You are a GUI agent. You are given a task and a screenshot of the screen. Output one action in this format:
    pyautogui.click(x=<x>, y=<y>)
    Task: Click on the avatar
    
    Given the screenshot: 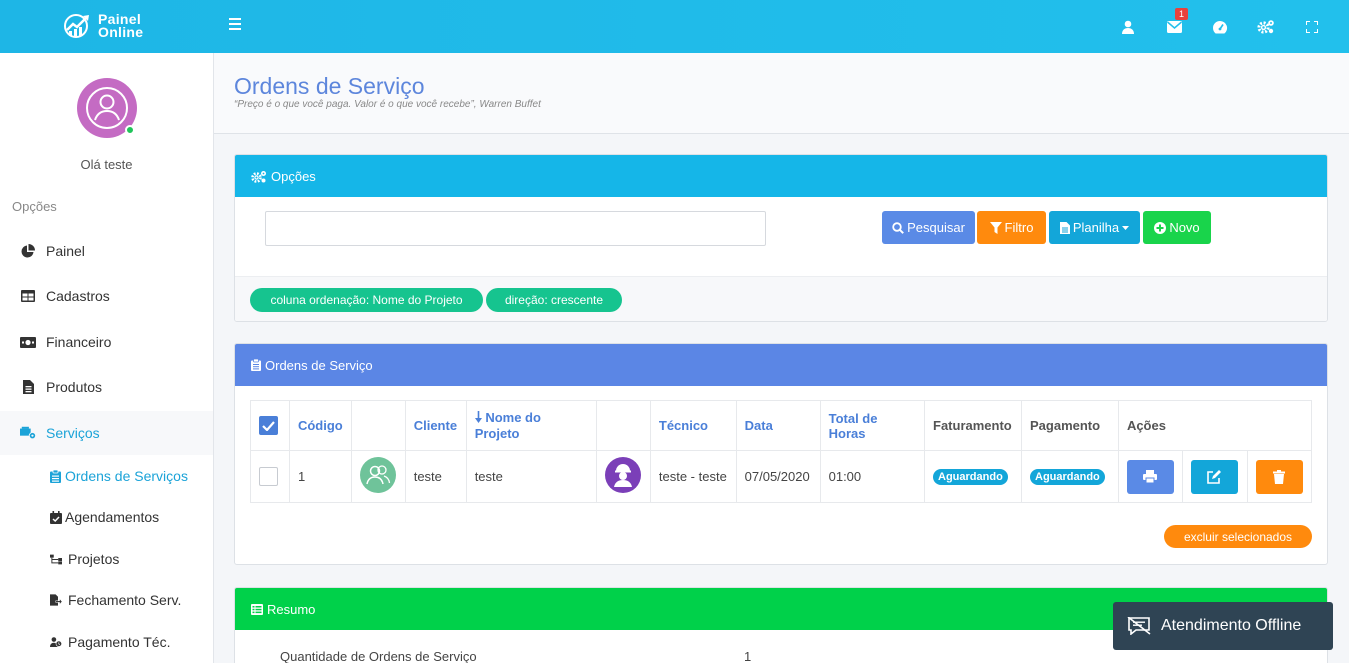 What is the action you would take?
    pyautogui.click(x=107, y=108)
    